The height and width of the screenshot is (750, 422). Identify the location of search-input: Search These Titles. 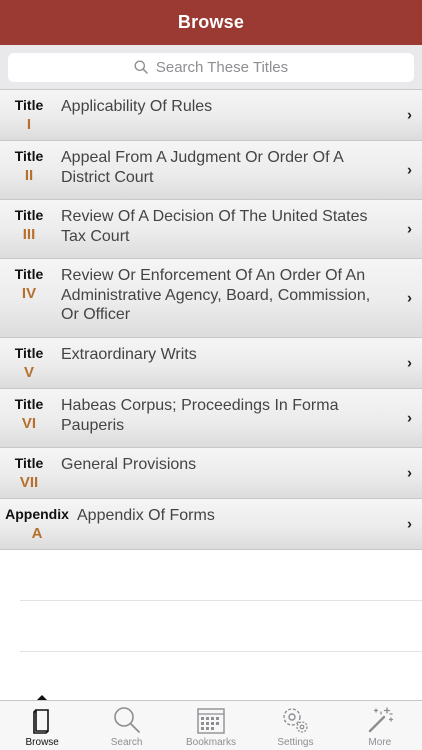
(211, 67).